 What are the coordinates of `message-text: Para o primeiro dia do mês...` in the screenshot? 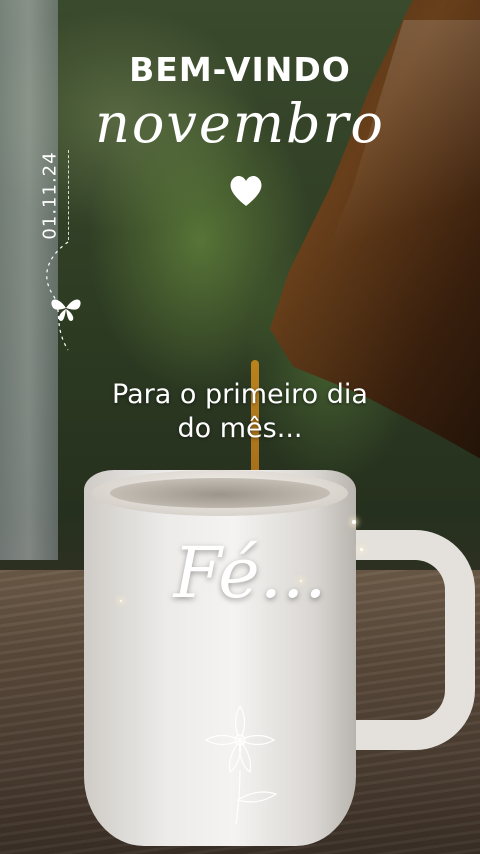 It's located at (240, 412).